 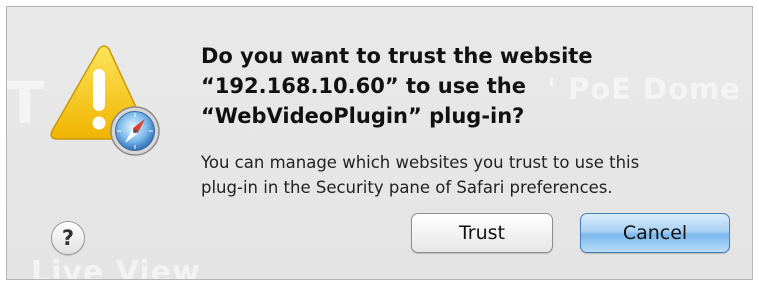 I want to click on help-icon: ?, so click(x=68, y=238).